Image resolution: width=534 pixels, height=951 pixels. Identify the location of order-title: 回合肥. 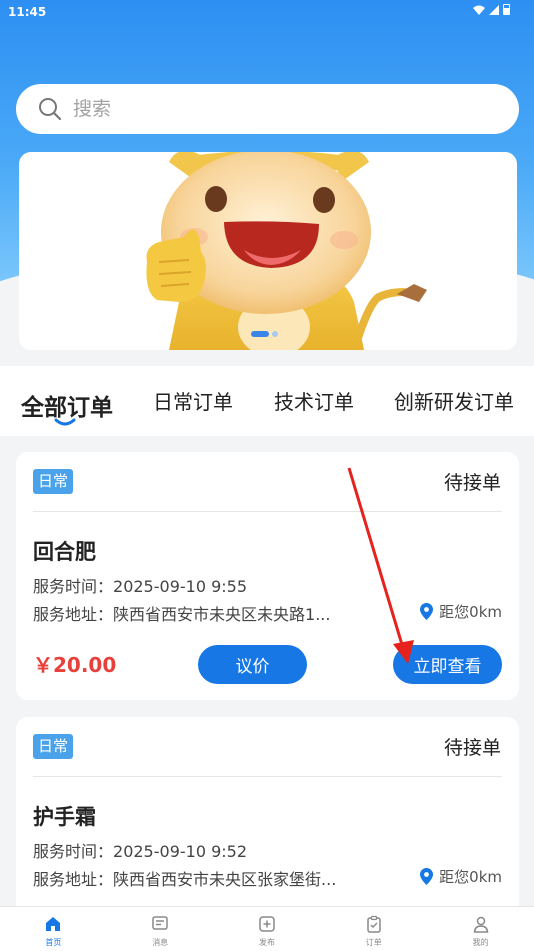
(64, 552).